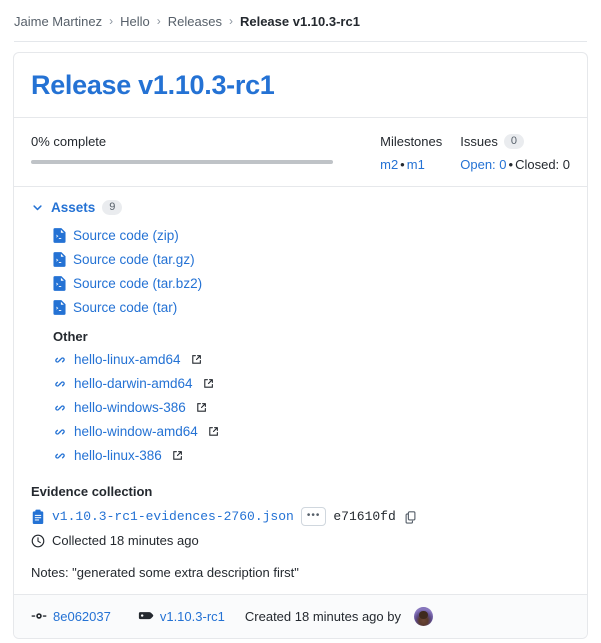 Image resolution: width=601 pixels, height=643 pixels. I want to click on evidence-file-link: v1.10.3-rc1-evidences-2760.json, so click(173, 516).